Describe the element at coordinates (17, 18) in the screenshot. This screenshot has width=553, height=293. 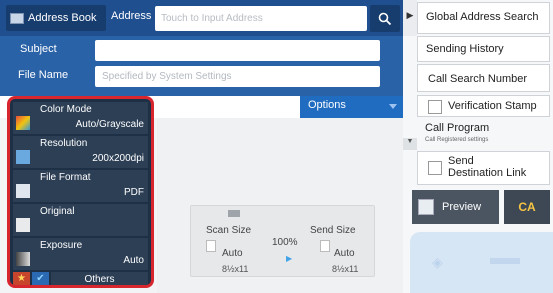
I see `address-book-icon` at that location.